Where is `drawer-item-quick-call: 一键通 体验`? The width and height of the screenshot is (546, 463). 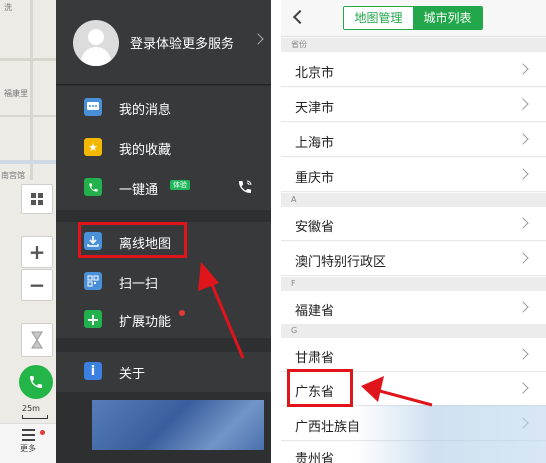
drawer-item-quick-call: 一键通 体验 is located at coordinates (163, 187).